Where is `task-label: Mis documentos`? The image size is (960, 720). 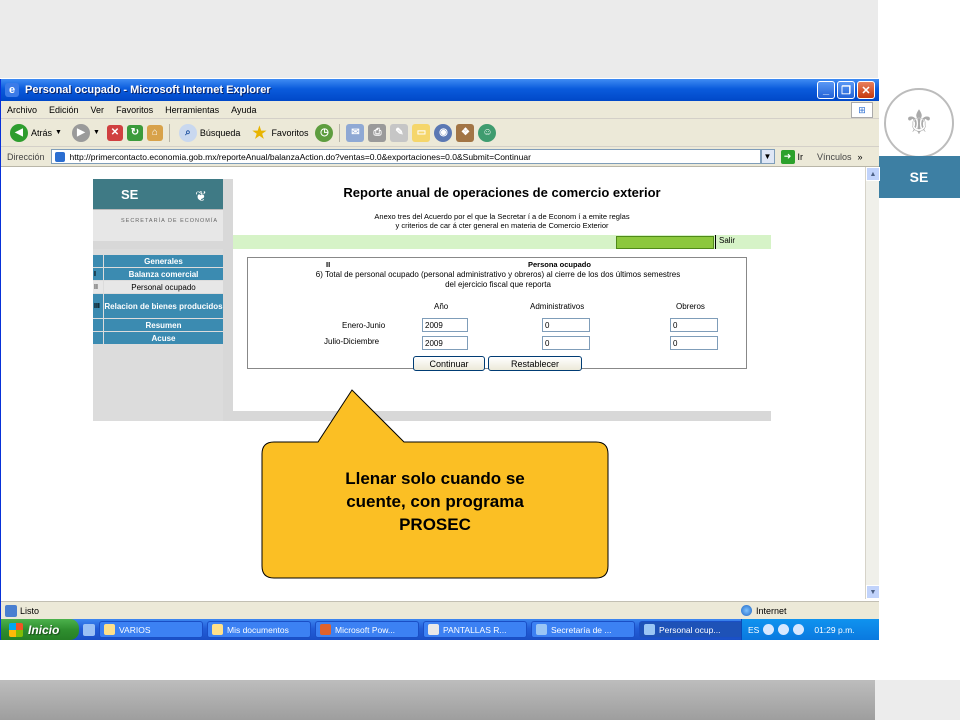
task-label: Mis documentos is located at coordinates (258, 629).